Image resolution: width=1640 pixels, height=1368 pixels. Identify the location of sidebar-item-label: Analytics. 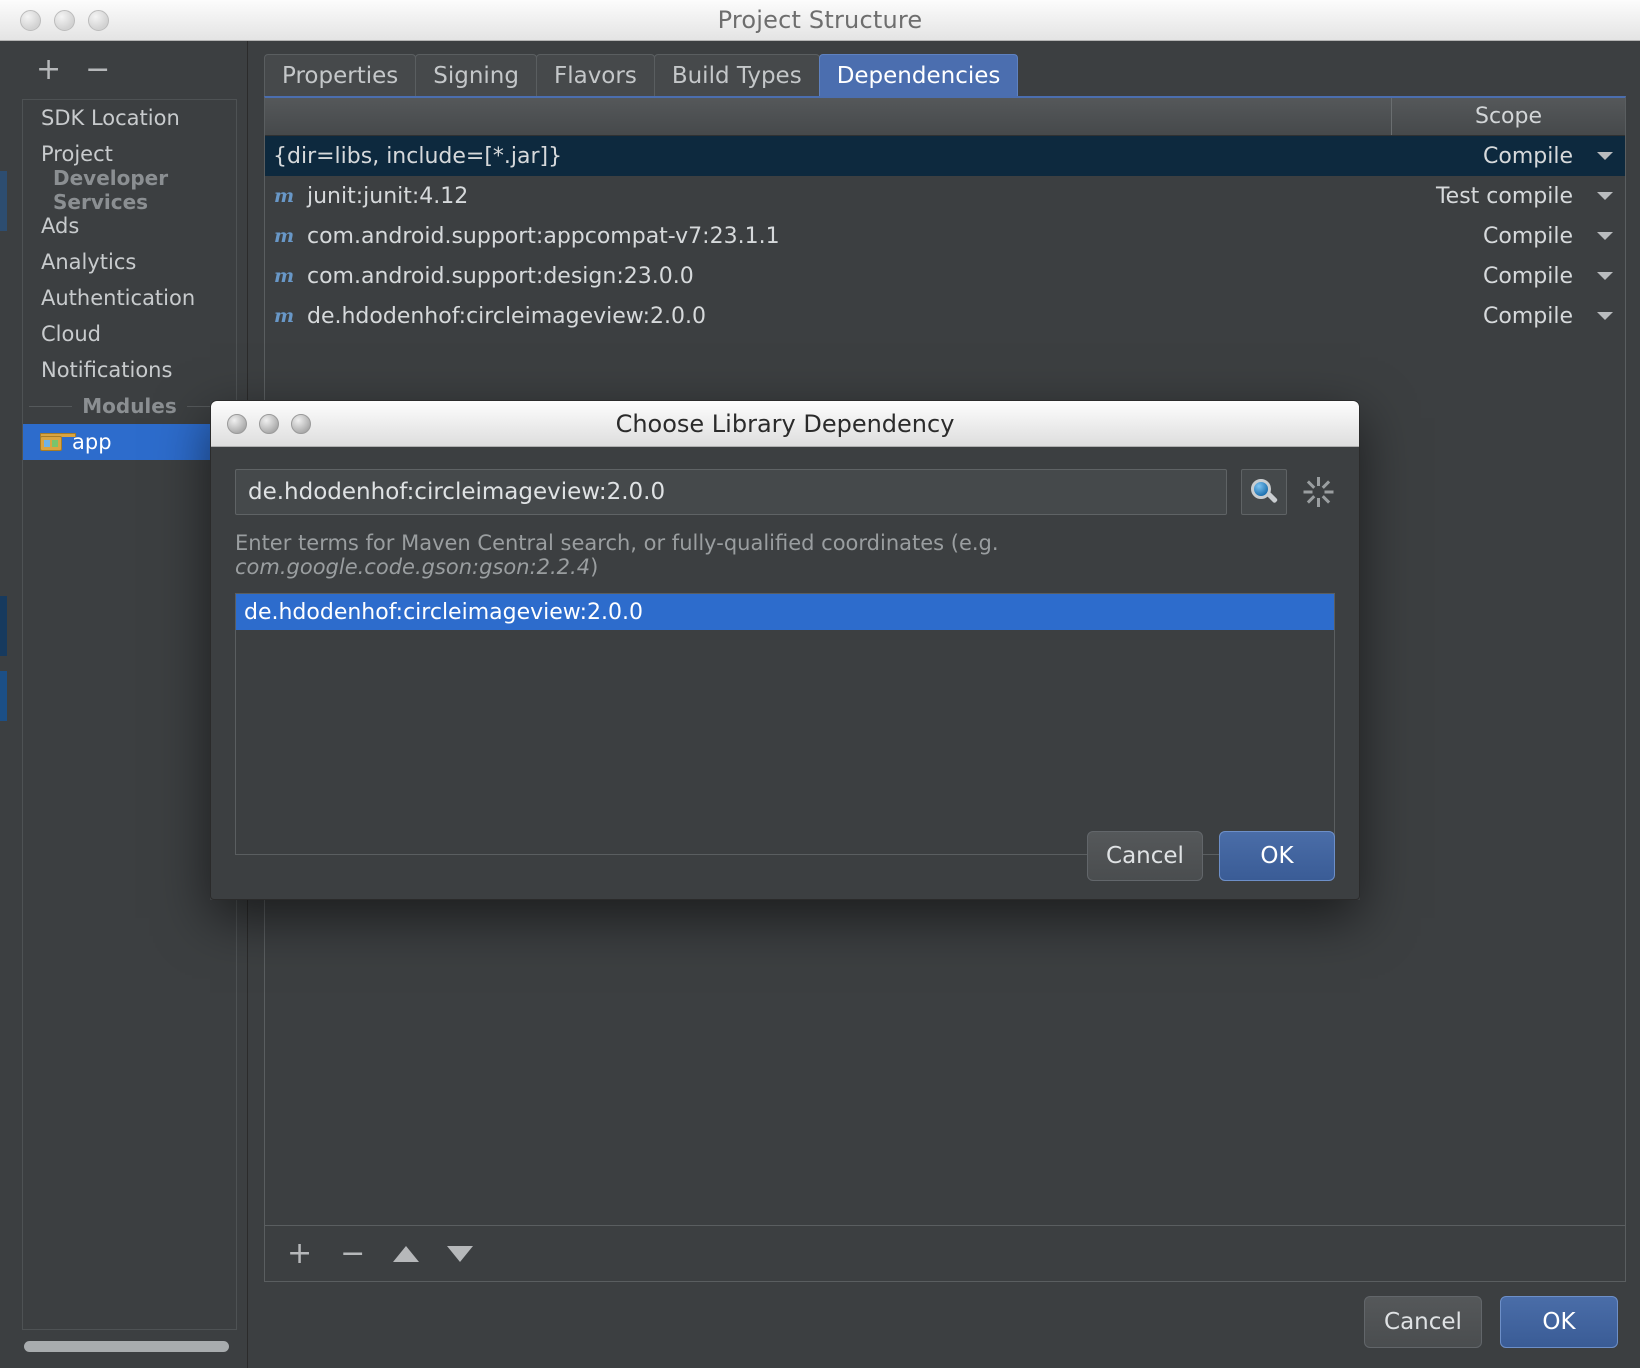
(89, 262).